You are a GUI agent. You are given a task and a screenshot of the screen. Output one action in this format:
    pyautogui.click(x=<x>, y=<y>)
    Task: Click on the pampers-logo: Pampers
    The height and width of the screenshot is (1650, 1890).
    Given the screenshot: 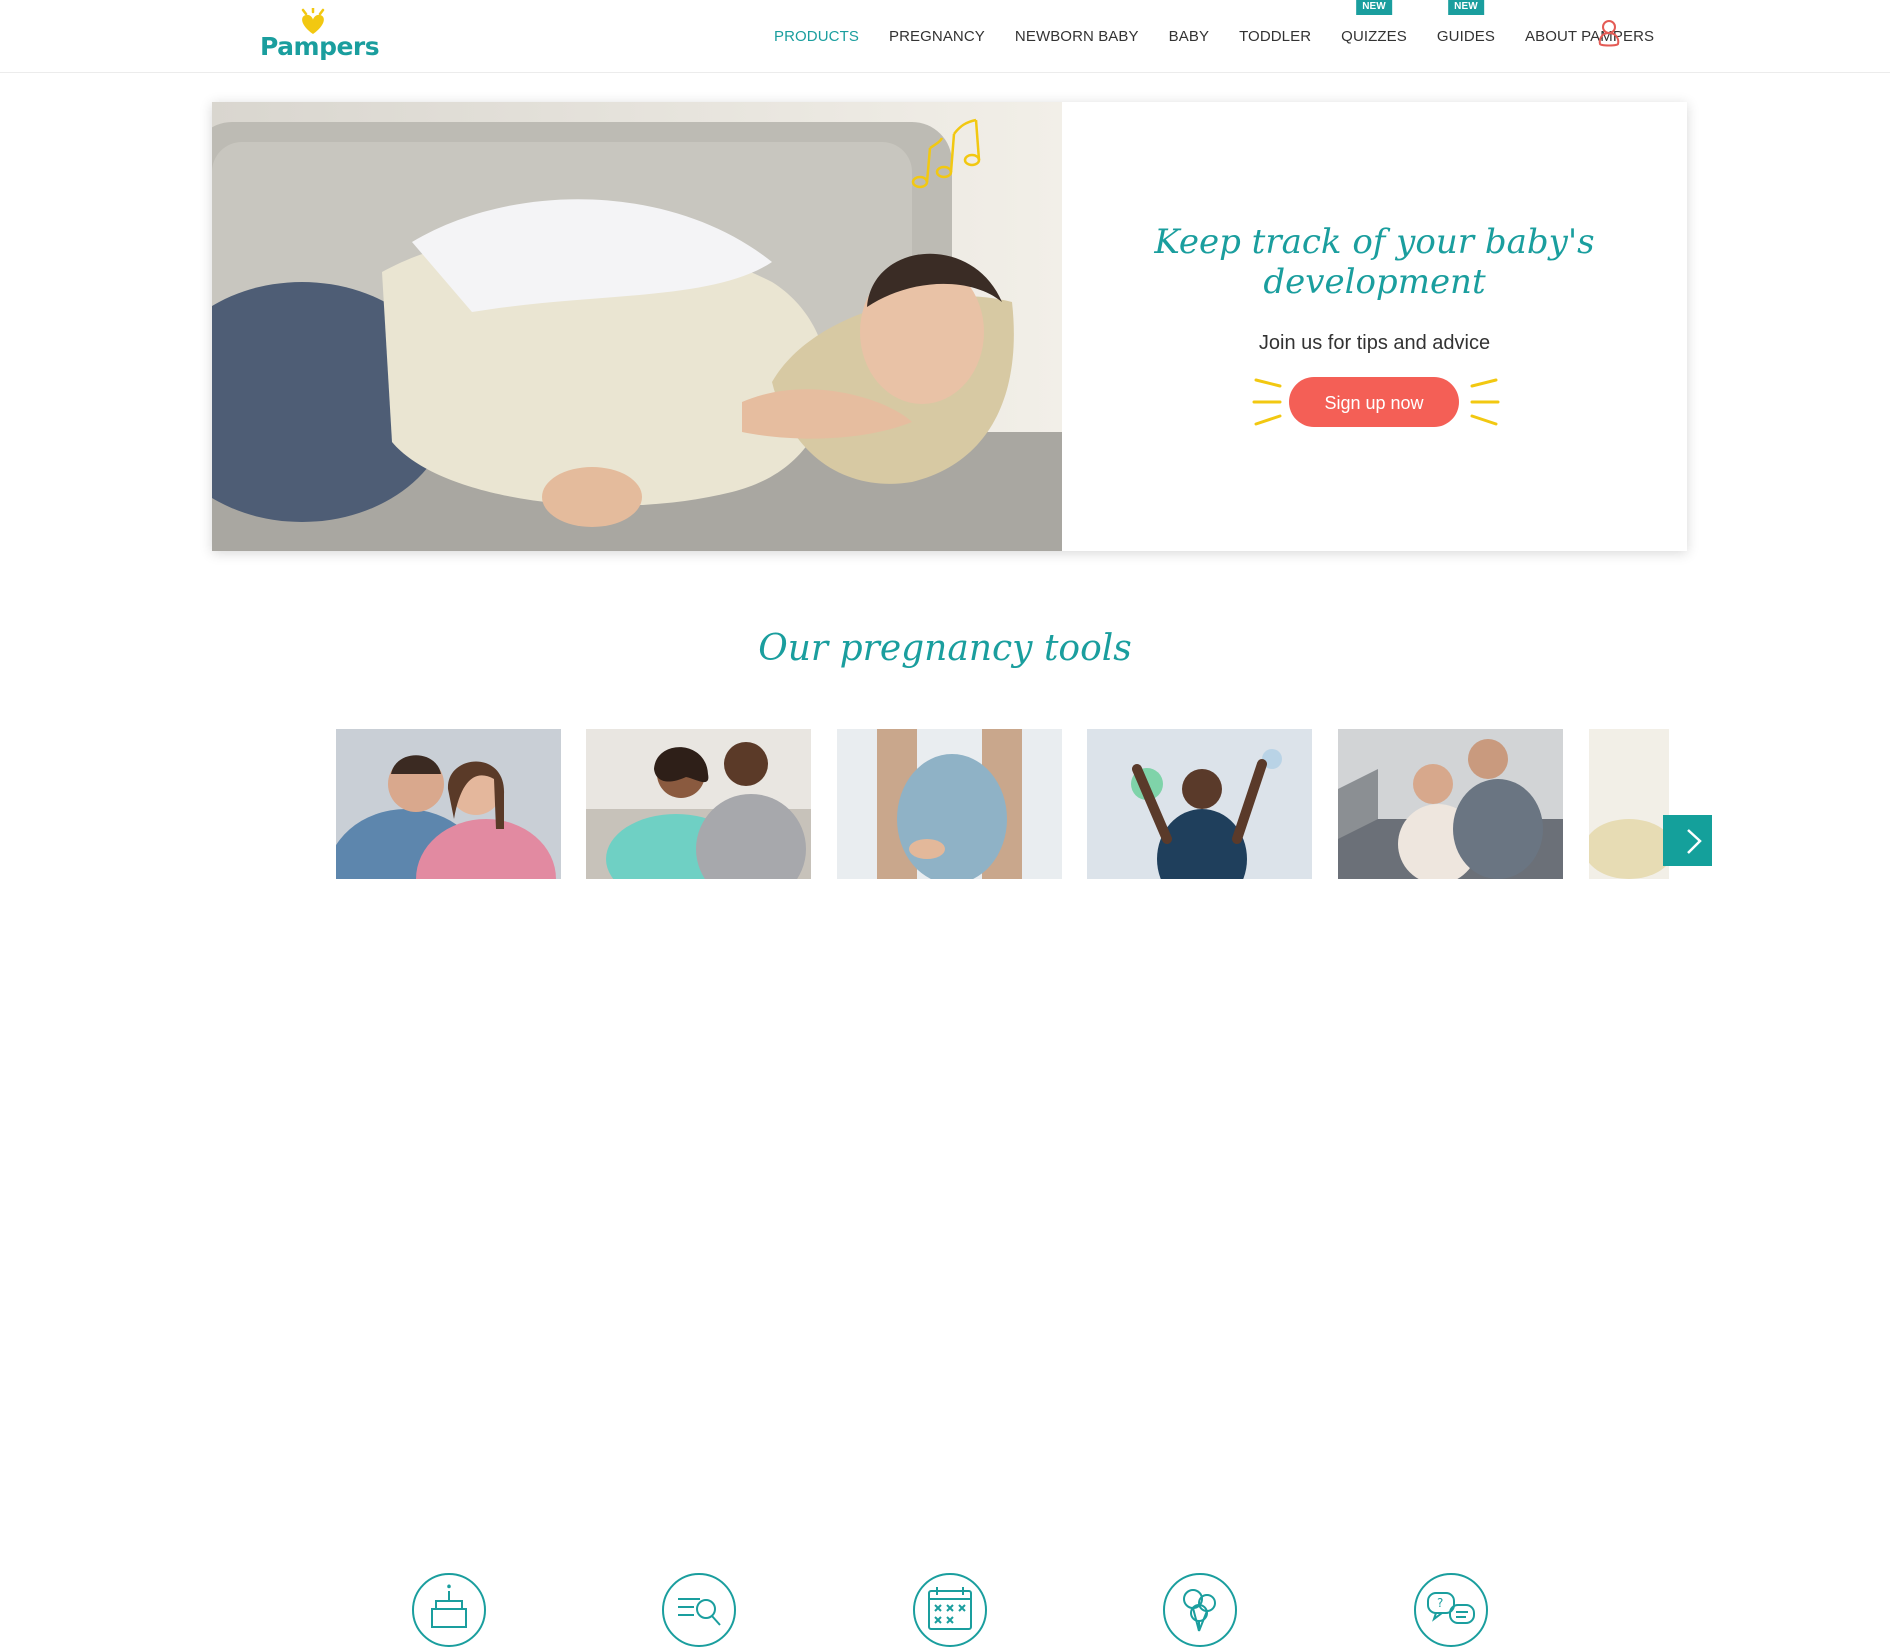 What is the action you would take?
    pyautogui.click(x=320, y=36)
    